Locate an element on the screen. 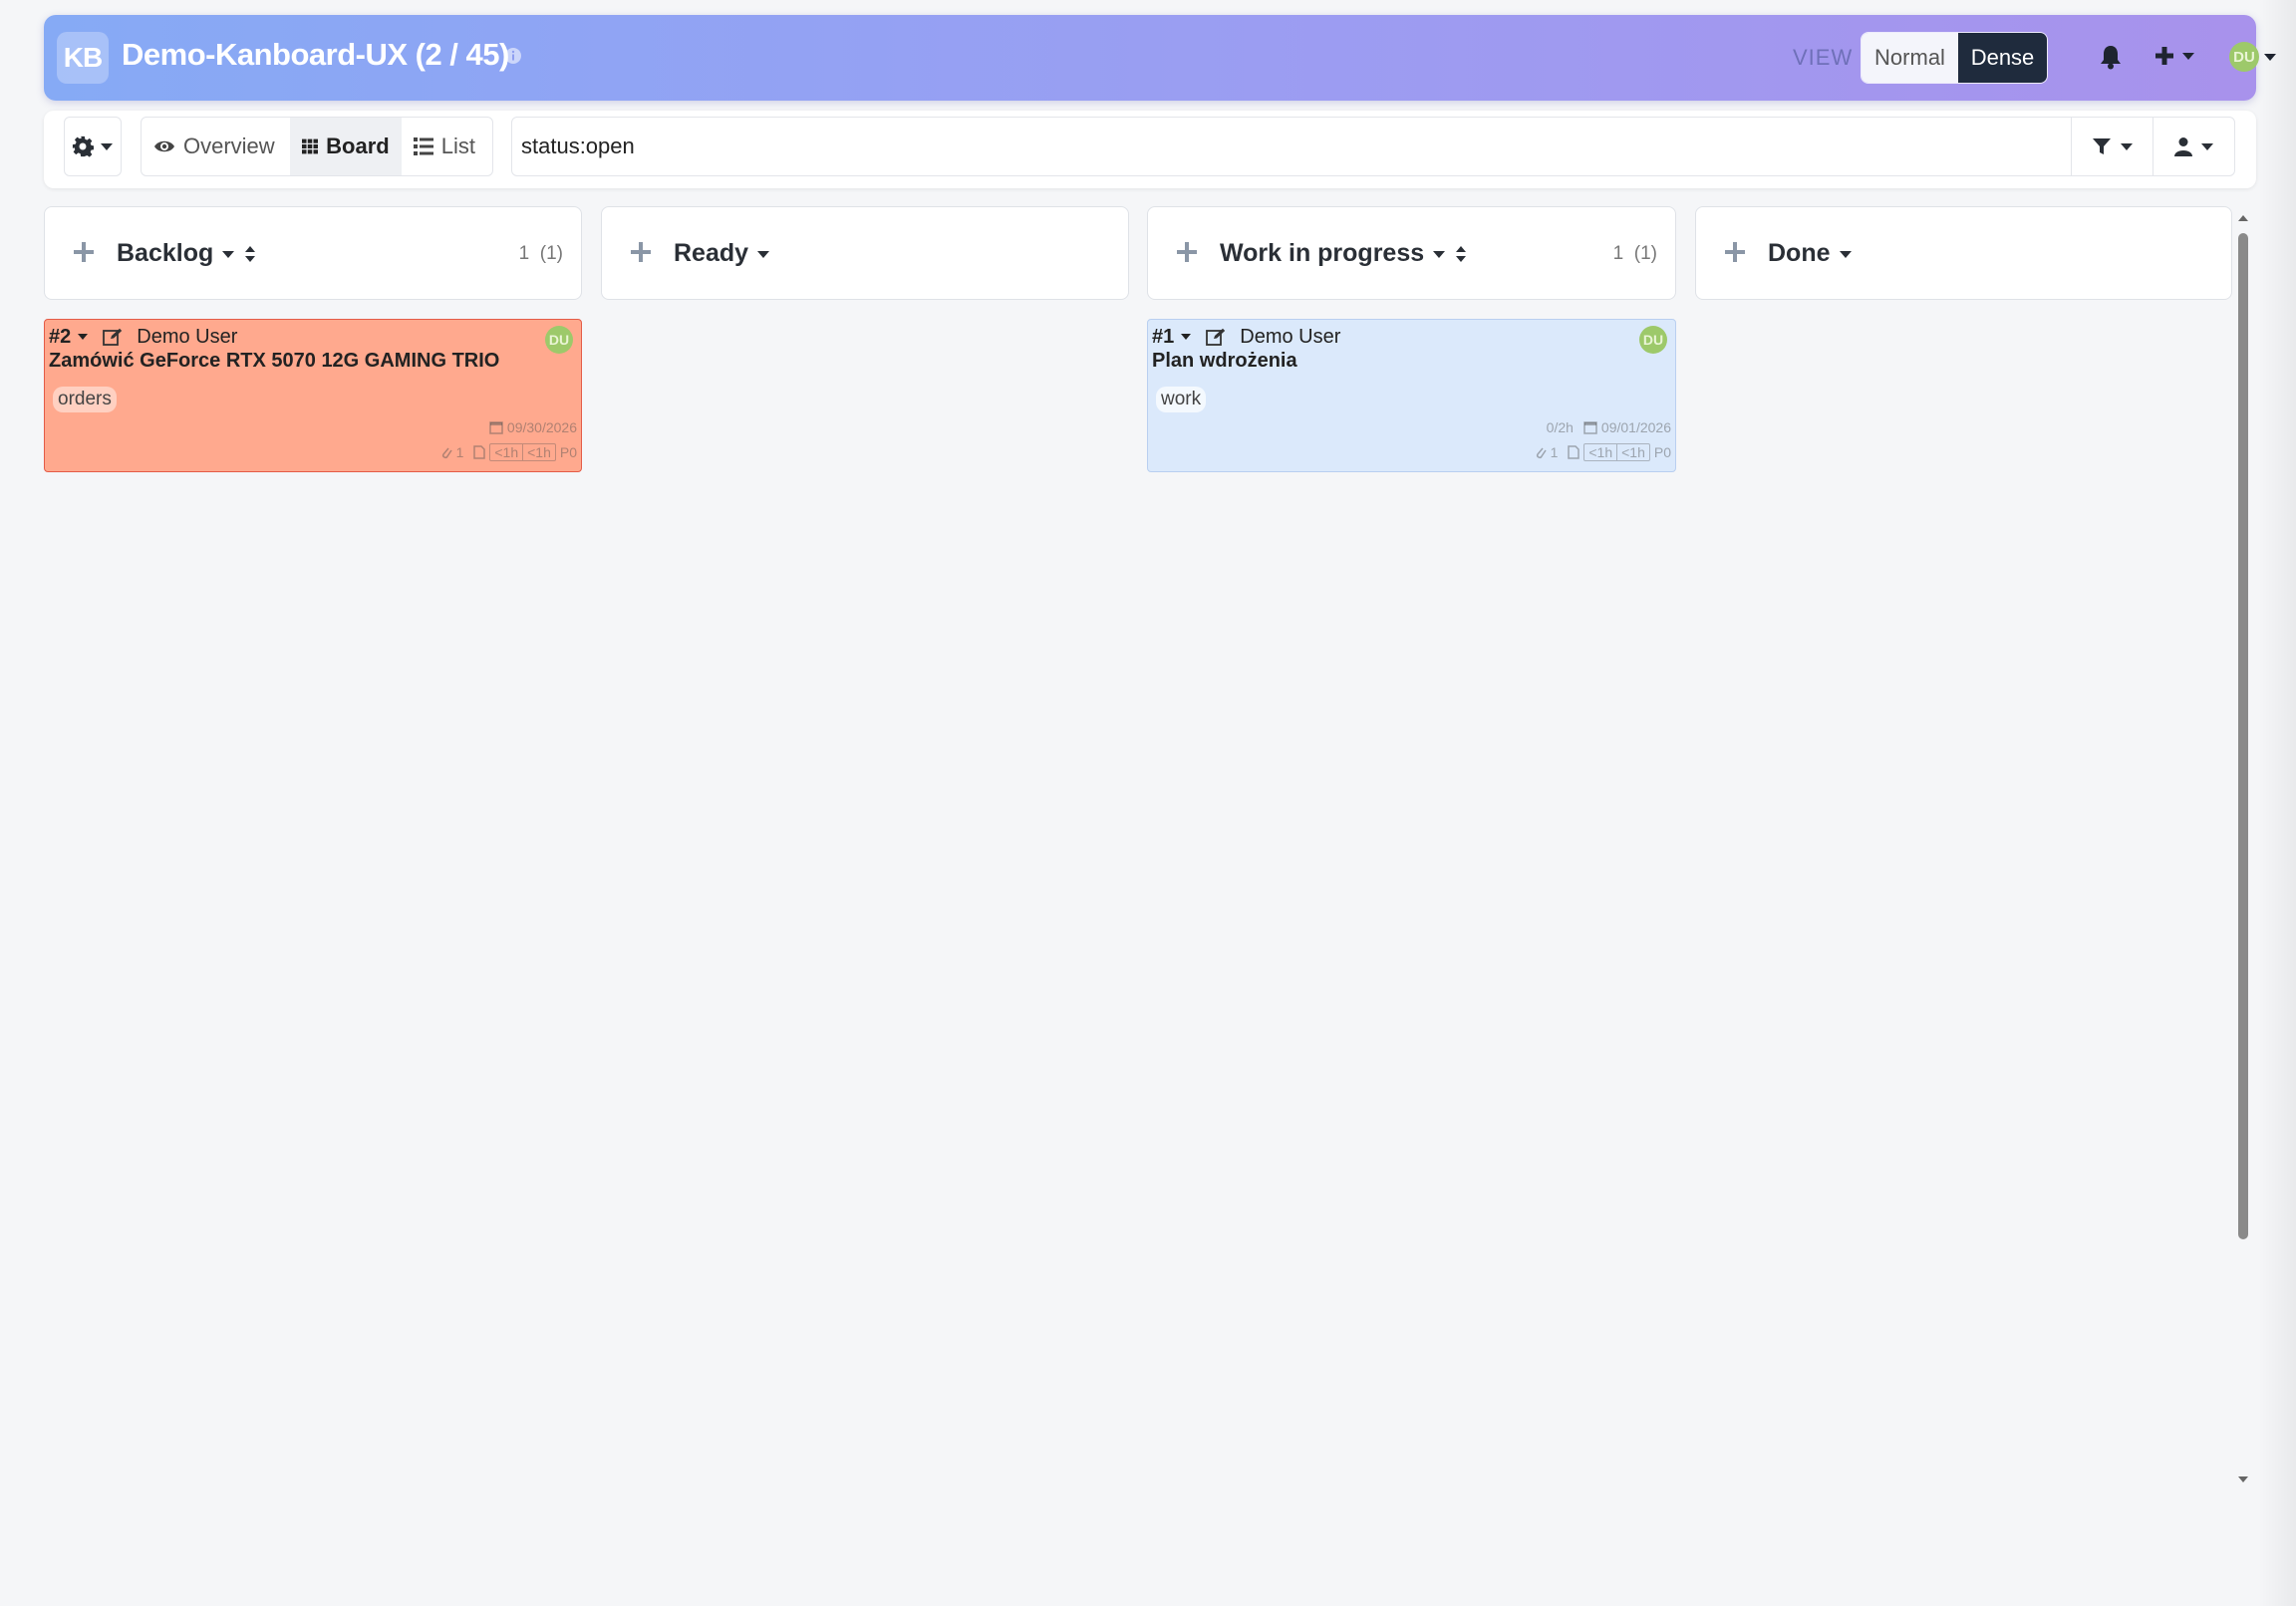  task-tag: work is located at coordinates (1181, 399).